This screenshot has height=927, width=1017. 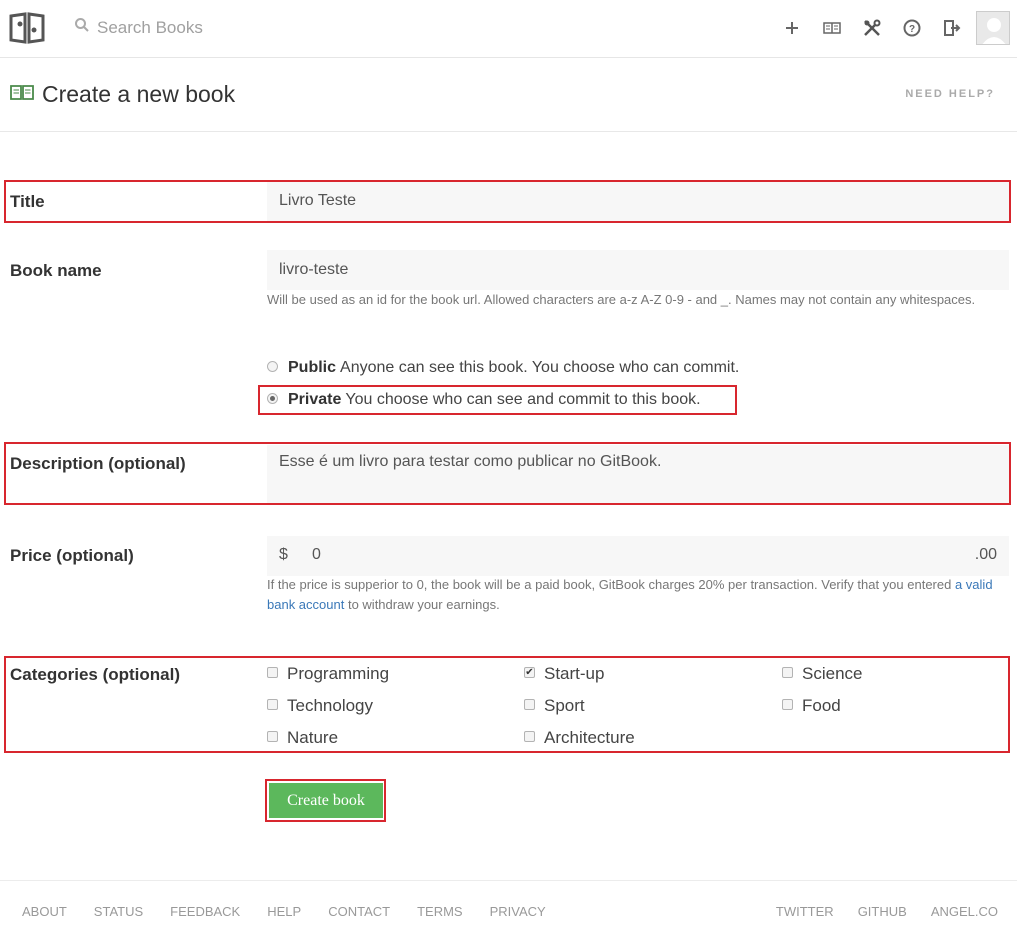 What do you see at coordinates (574, 673) in the screenshot?
I see `category-label: Start-up` at bounding box center [574, 673].